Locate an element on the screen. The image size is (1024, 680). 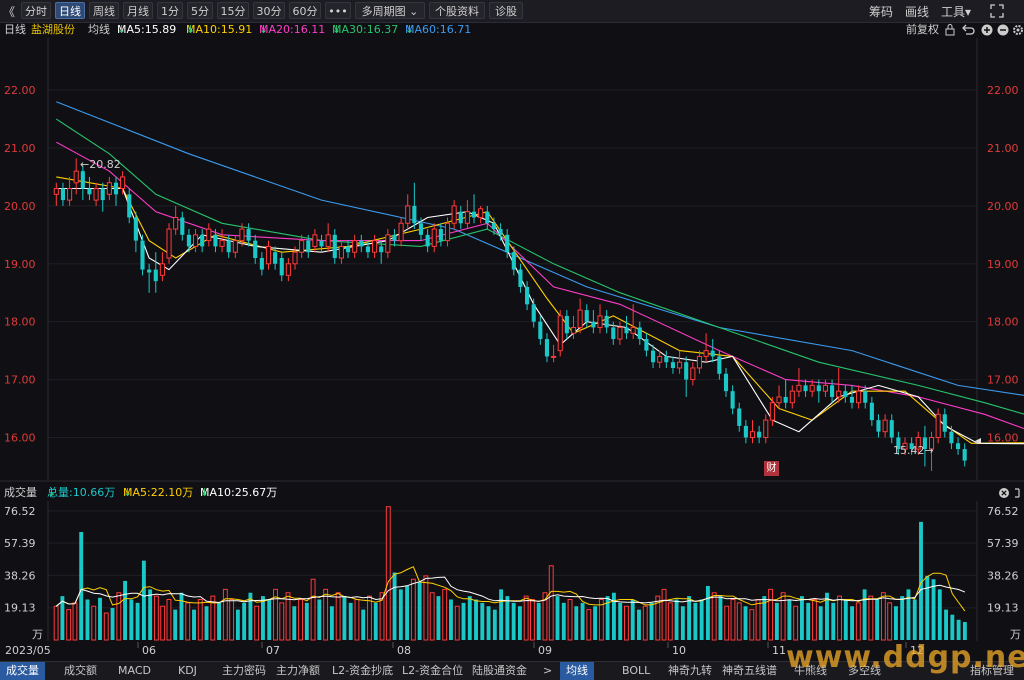
indicator-tab-8: 陆股通资金 is located at coordinates (499, 671).